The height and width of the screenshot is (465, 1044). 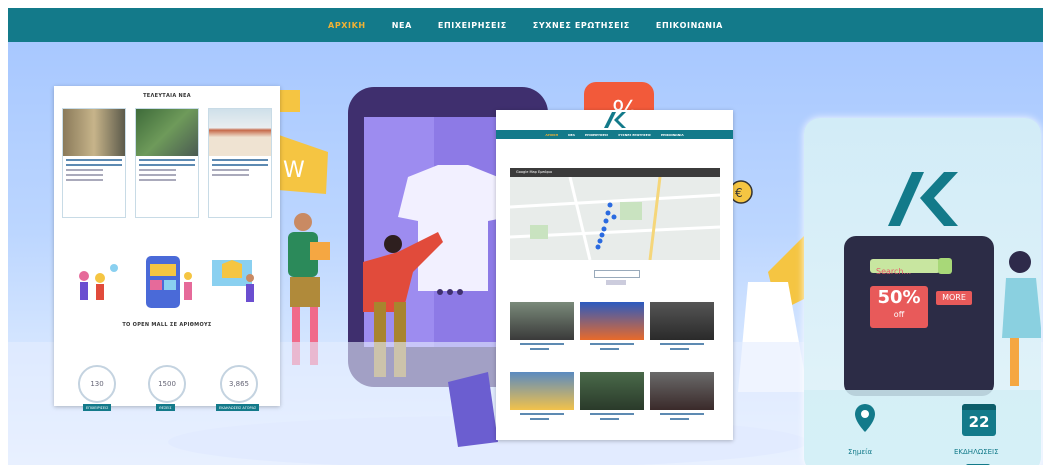 I want to click on sale-badge: 50% off, so click(x=899, y=307).